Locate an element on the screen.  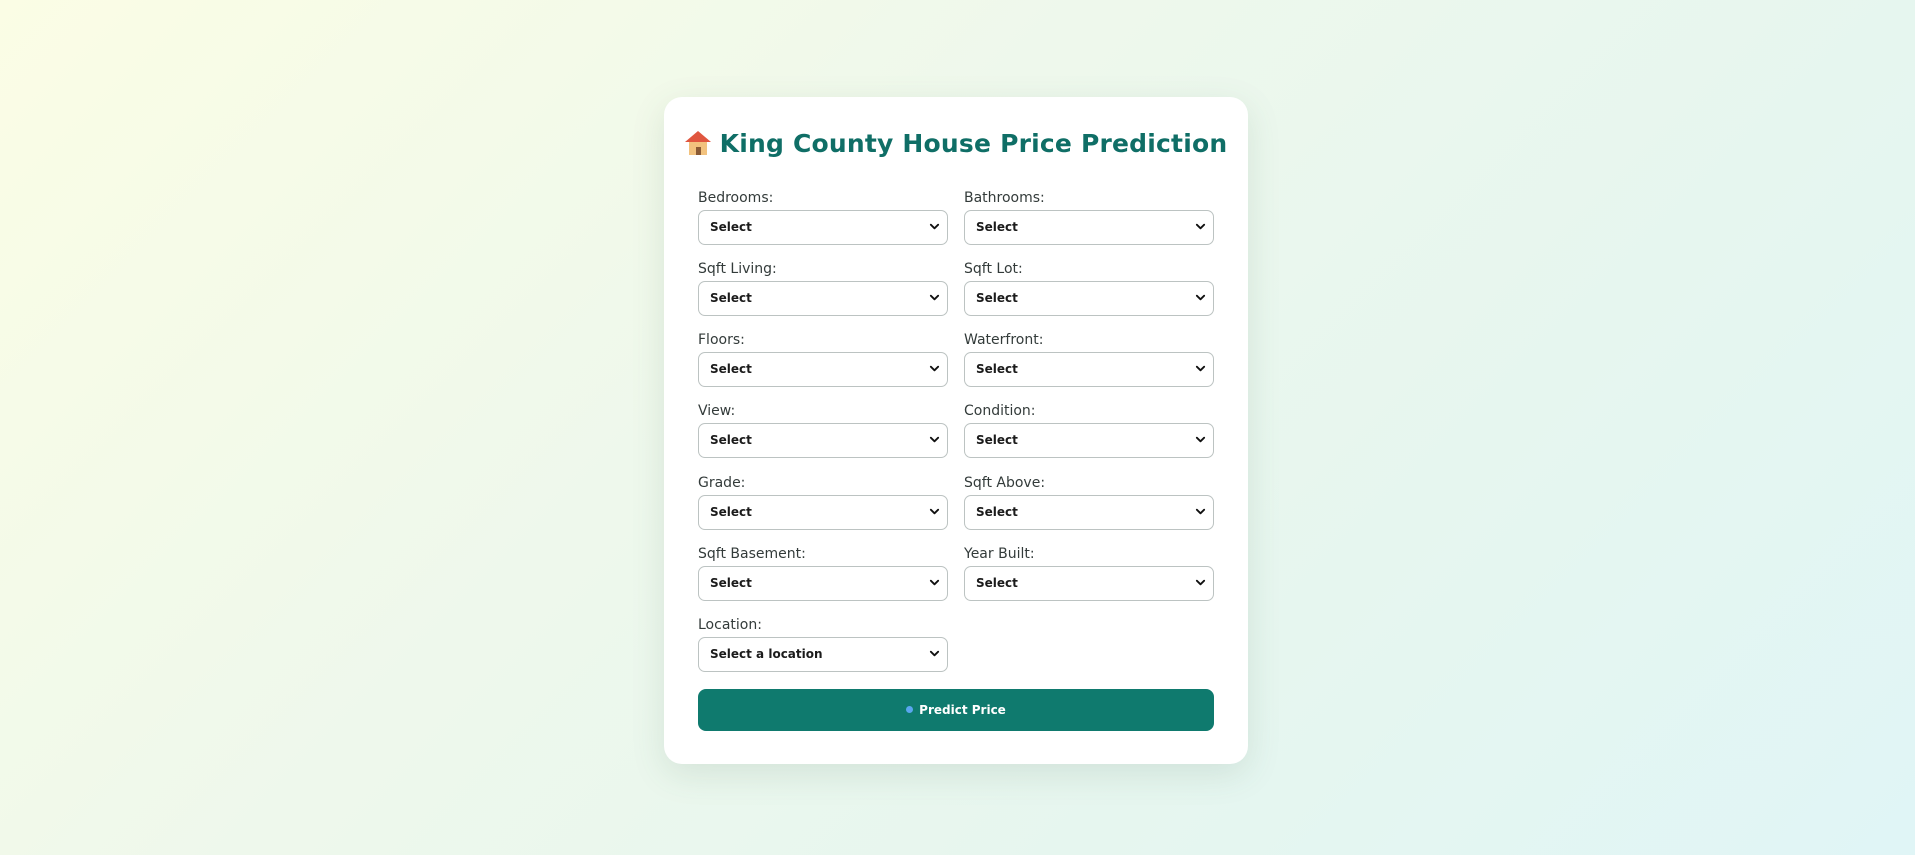
blue-circle-icon is located at coordinates (910, 709).